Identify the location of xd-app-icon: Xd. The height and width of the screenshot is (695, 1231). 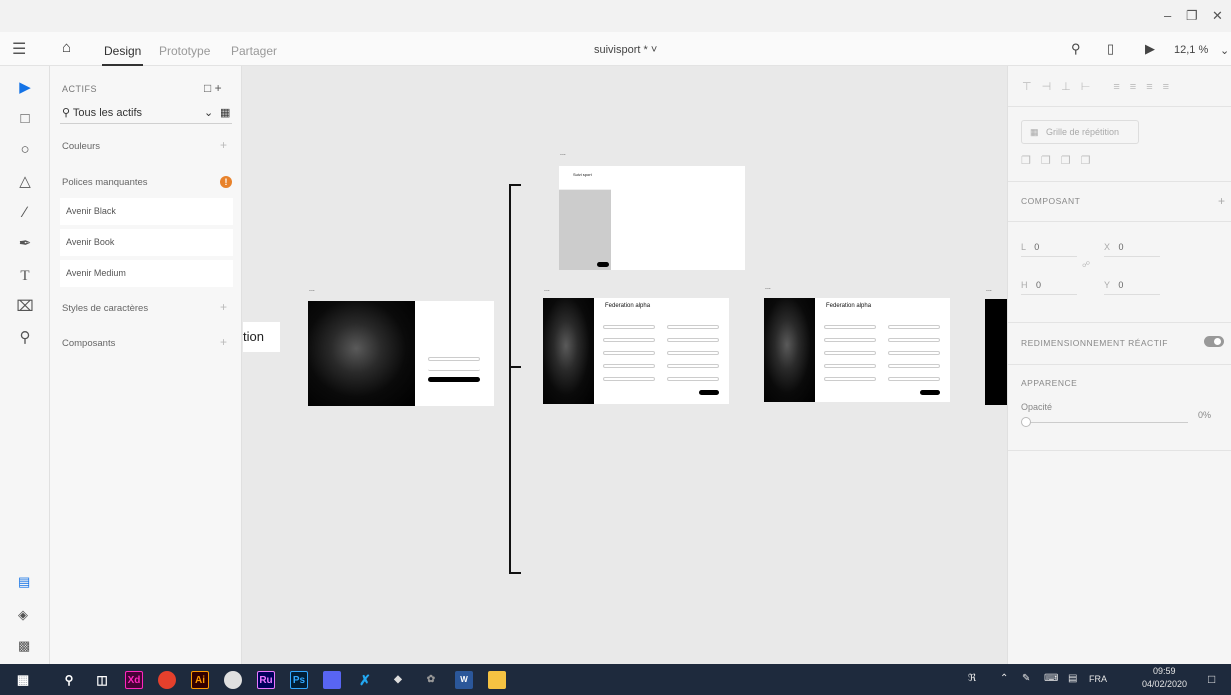
(134, 680).